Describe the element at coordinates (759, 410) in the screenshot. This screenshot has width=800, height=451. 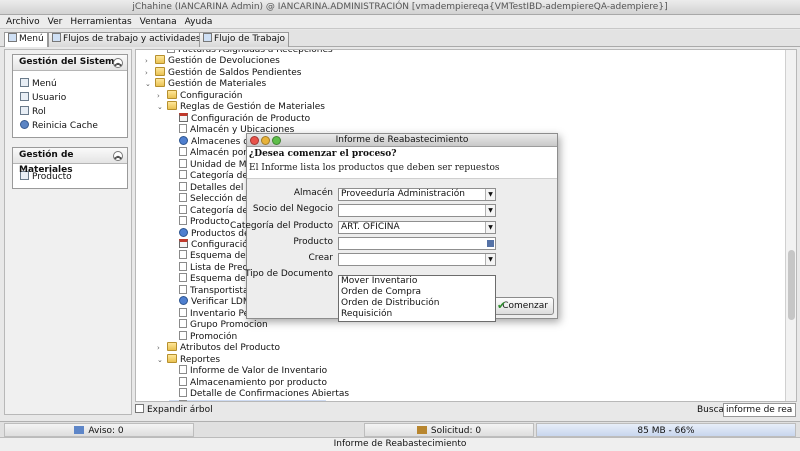
I see `search-input: informe de rea` at that location.